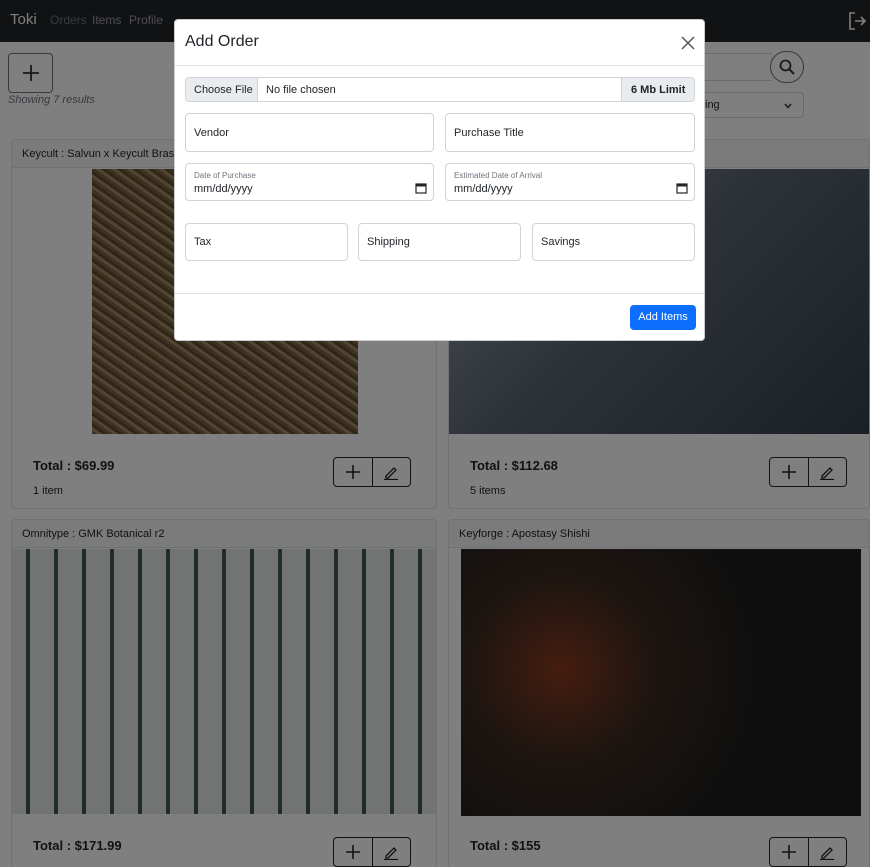 The height and width of the screenshot is (867, 870). I want to click on date-of-purchase-label: Date of Purchase, so click(225, 175).